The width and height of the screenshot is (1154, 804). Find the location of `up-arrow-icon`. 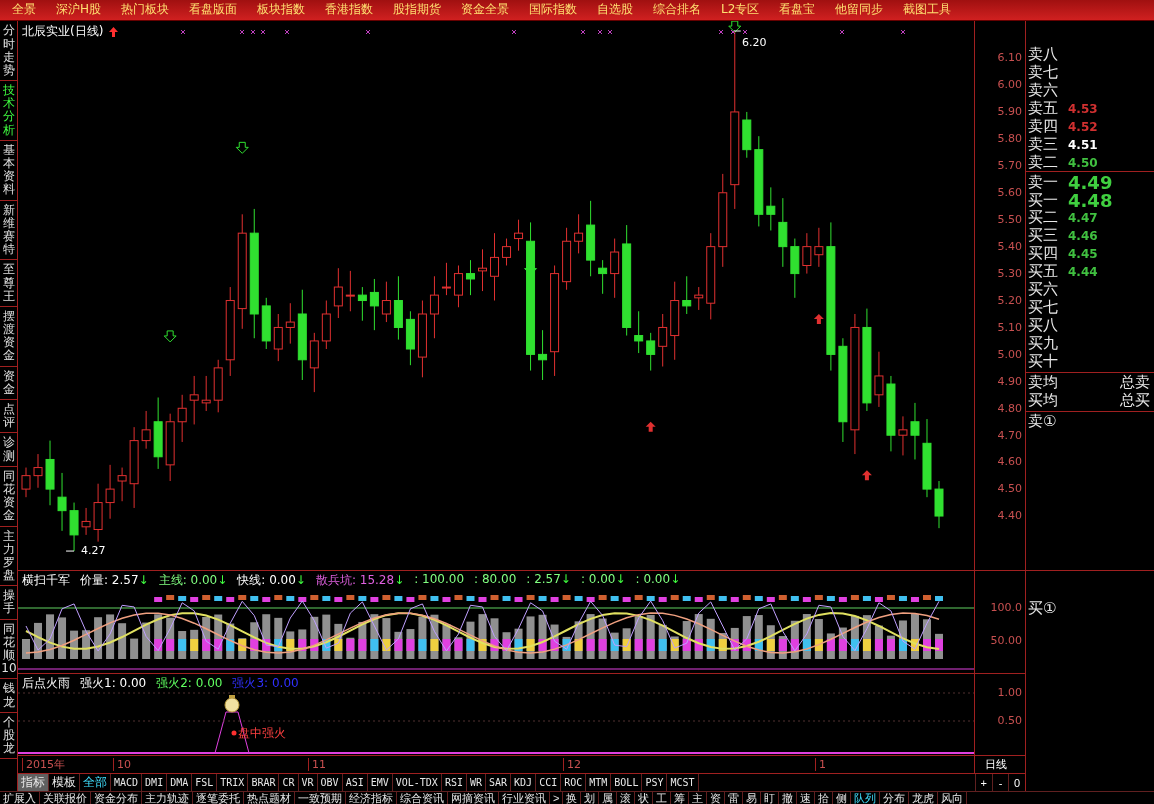

up-arrow-icon is located at coordinates (114, 31).